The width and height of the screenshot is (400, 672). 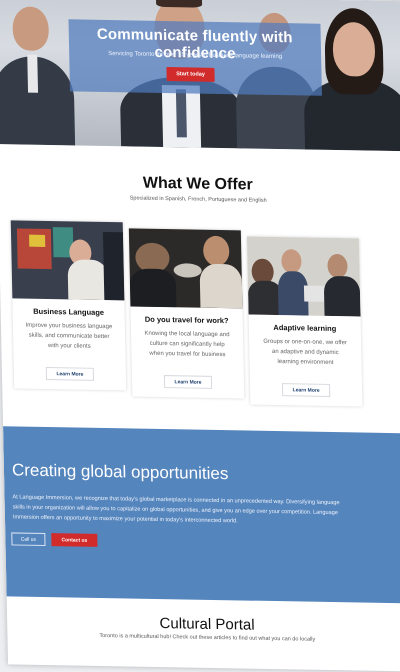 I want to click on card-title: Do you travel for work?, so click(x=186, y=320).